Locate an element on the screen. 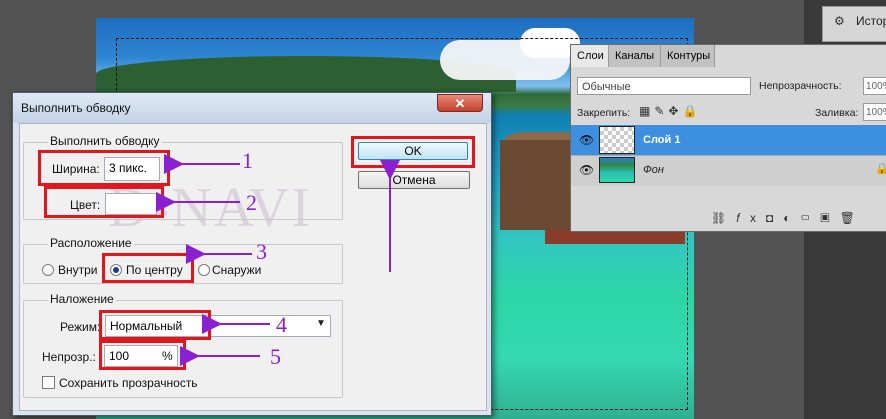  callout-number: 1 is located at coordinates (247, 160).